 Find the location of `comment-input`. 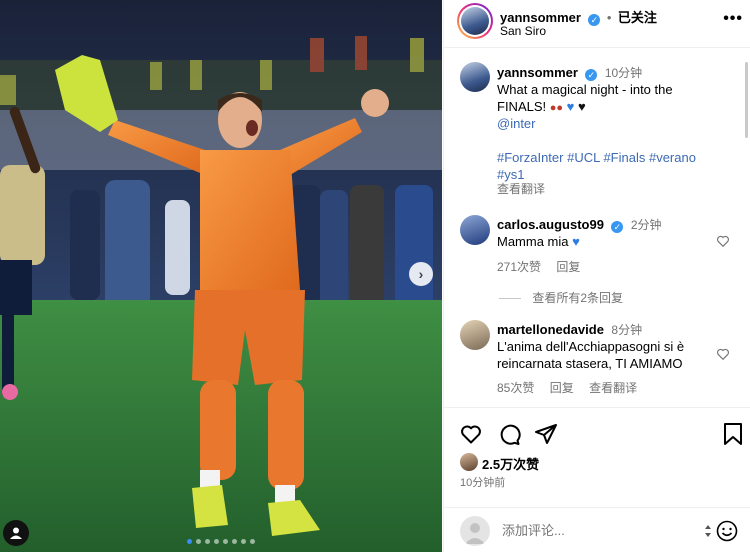

comment-input is located at coordinates (592, 530).